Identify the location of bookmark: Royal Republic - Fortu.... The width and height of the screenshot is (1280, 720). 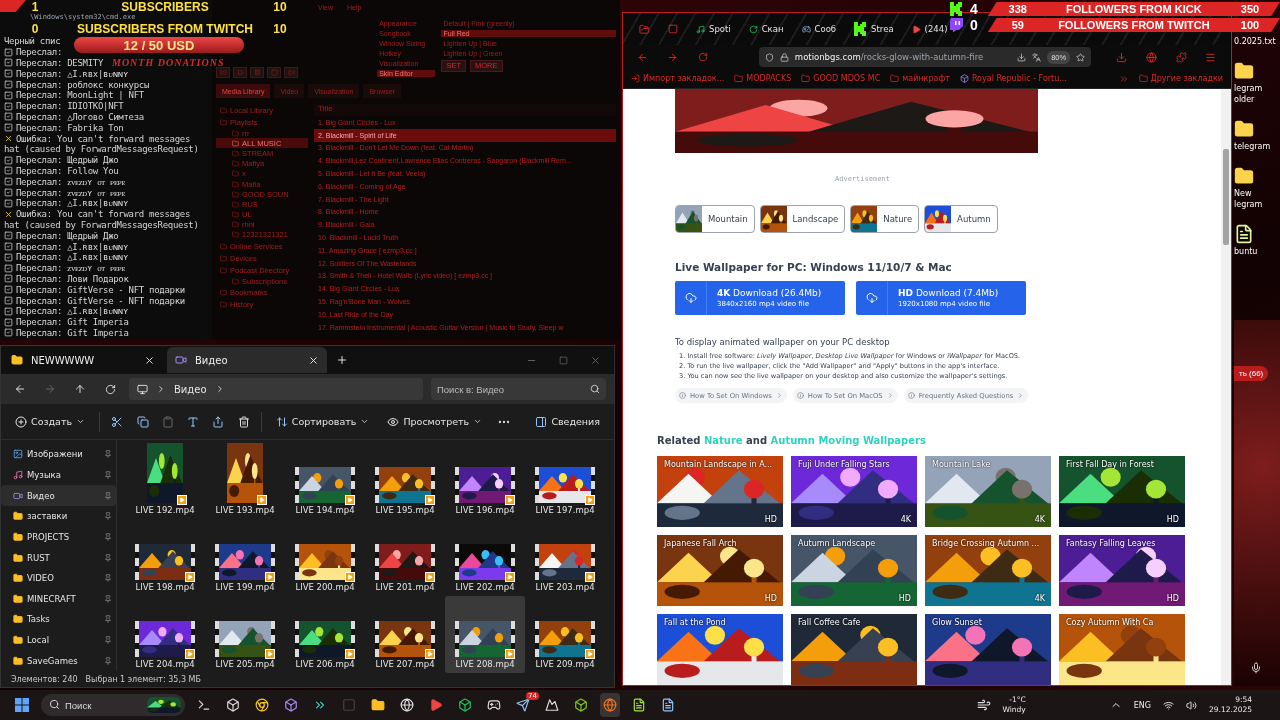
(1013, 78).